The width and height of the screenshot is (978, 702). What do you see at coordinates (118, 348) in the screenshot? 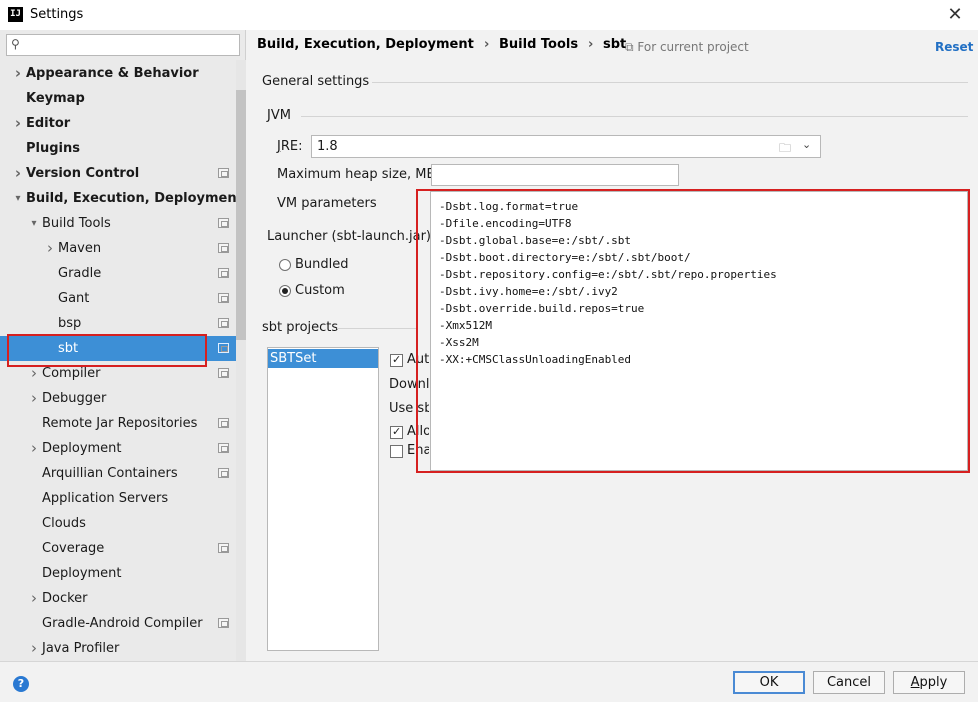
I see `sidebar-item-sbt: sbt` at bounding box center [118, 348].